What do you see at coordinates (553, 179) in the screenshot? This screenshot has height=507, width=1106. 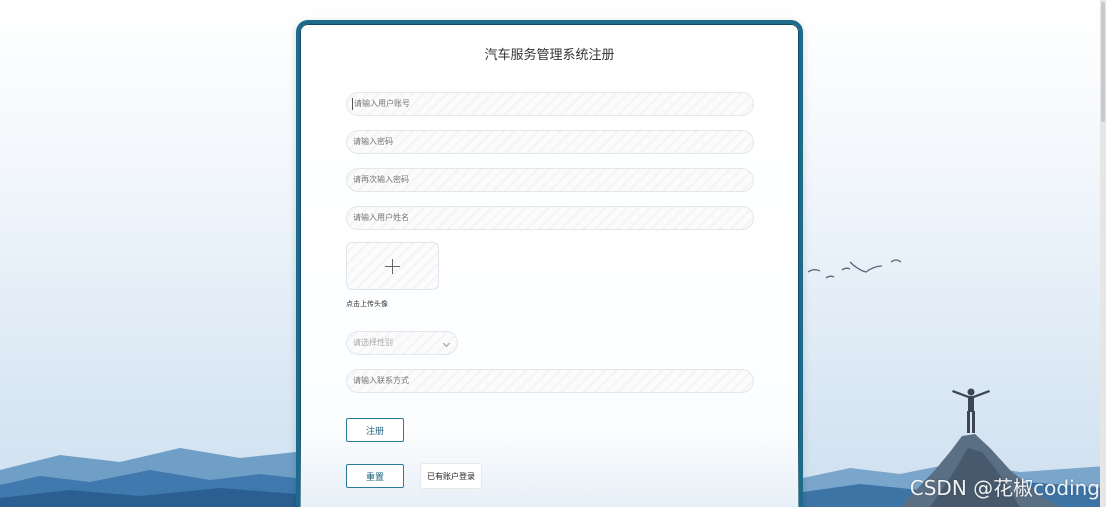 I see `confirm-password-input` at bounding box center [553, 179].